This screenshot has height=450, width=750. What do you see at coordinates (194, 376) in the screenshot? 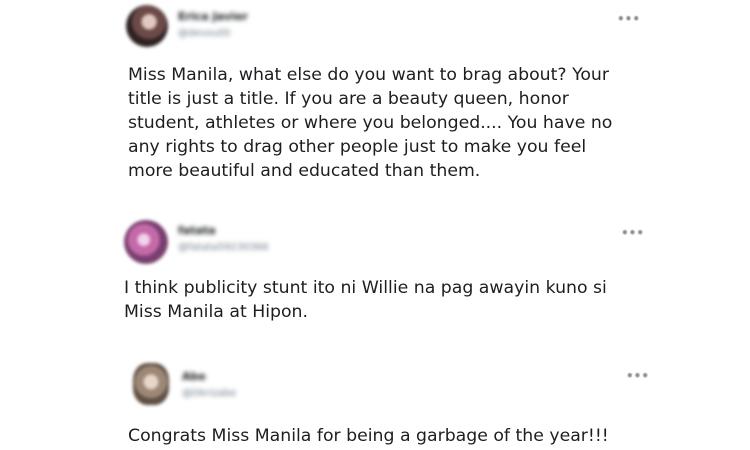
I see `display-name: Abe` at bounding box center [194, 376].